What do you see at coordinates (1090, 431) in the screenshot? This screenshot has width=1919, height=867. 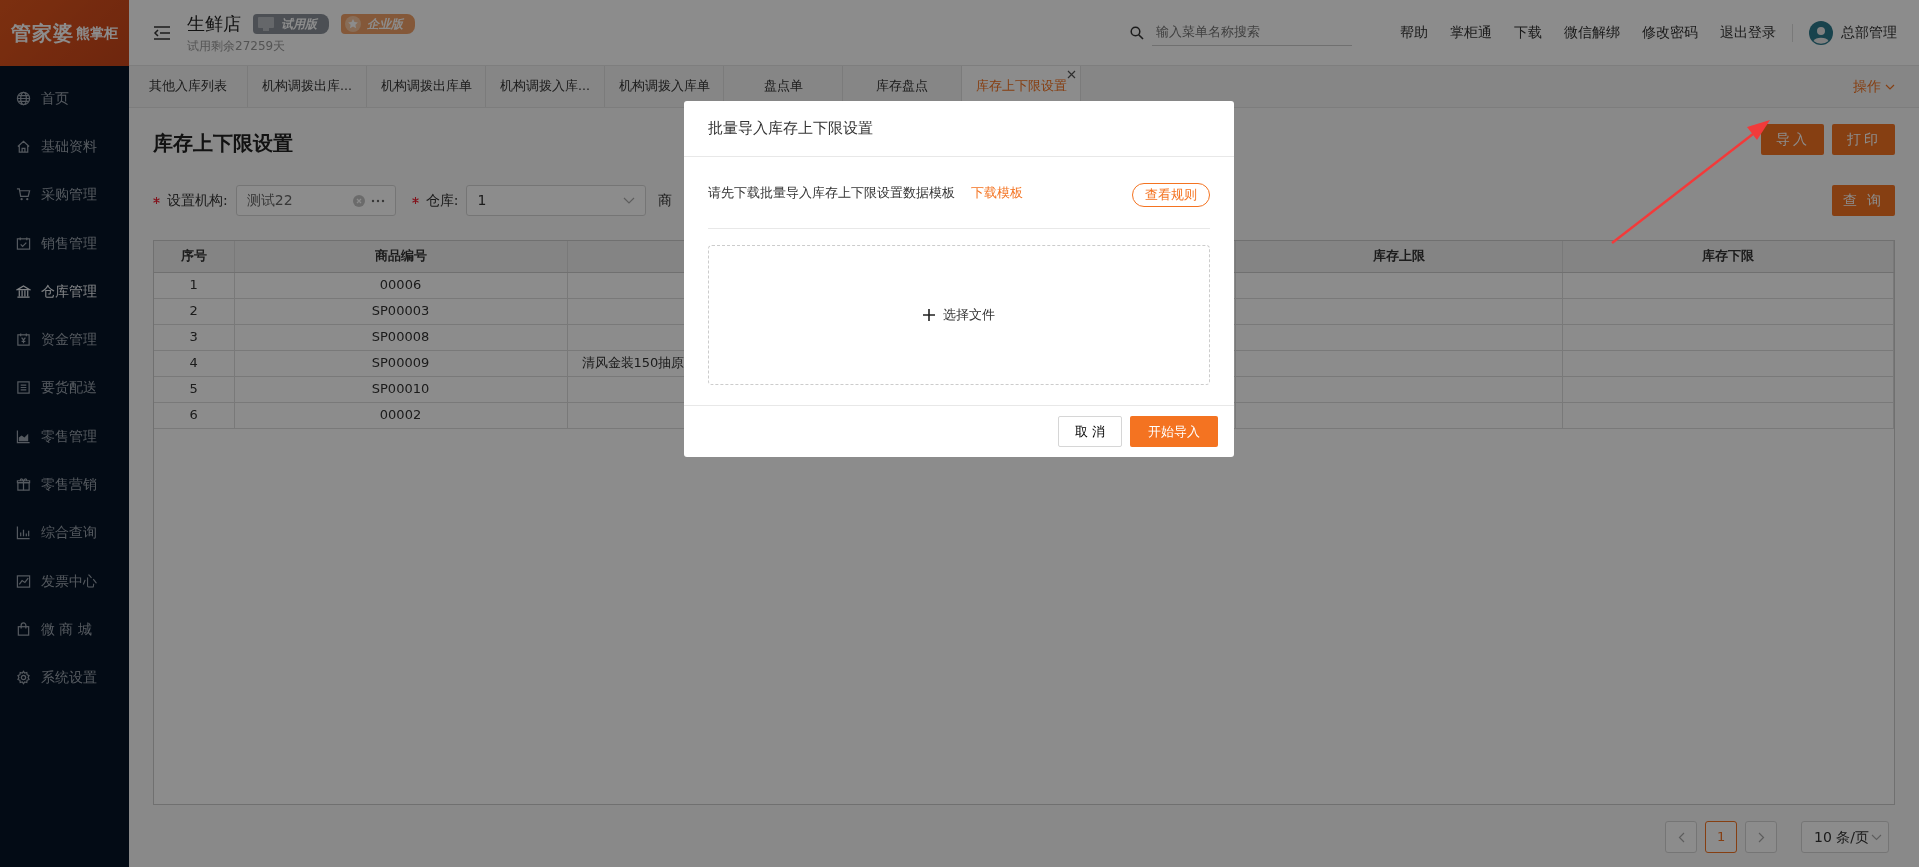 I see `cancel-button: 取 消` at bounding box center [1090, 431].